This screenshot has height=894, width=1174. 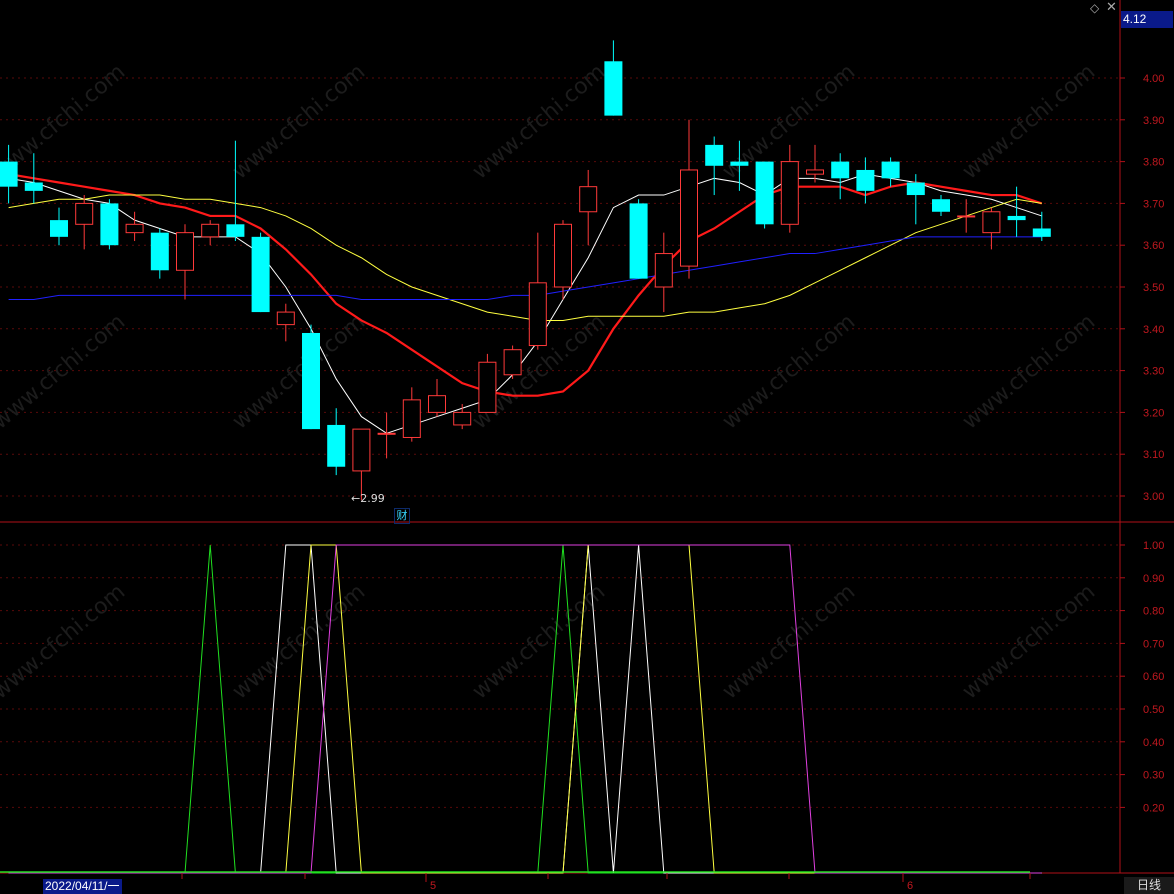 I want to click on month-label: 6, so click(x=910, y=886).